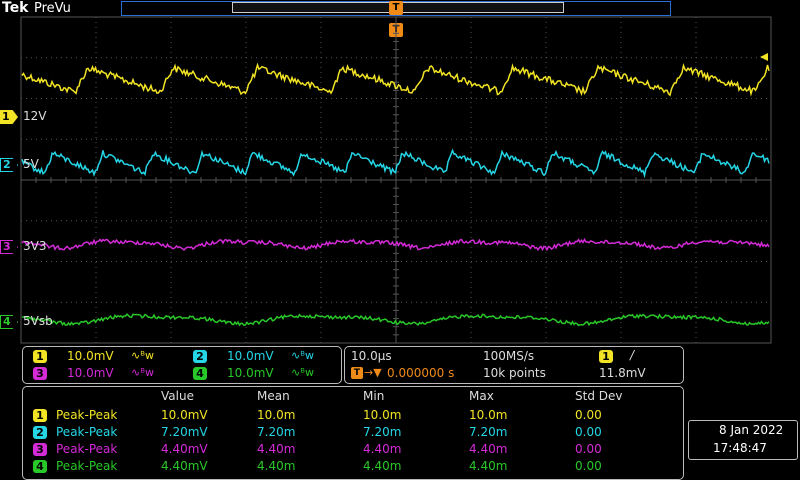 The image size is (800, 480). Describe the element at coordinates (184, 415) in the screenshot. I see `meas-value: 10.0mV` at that location.